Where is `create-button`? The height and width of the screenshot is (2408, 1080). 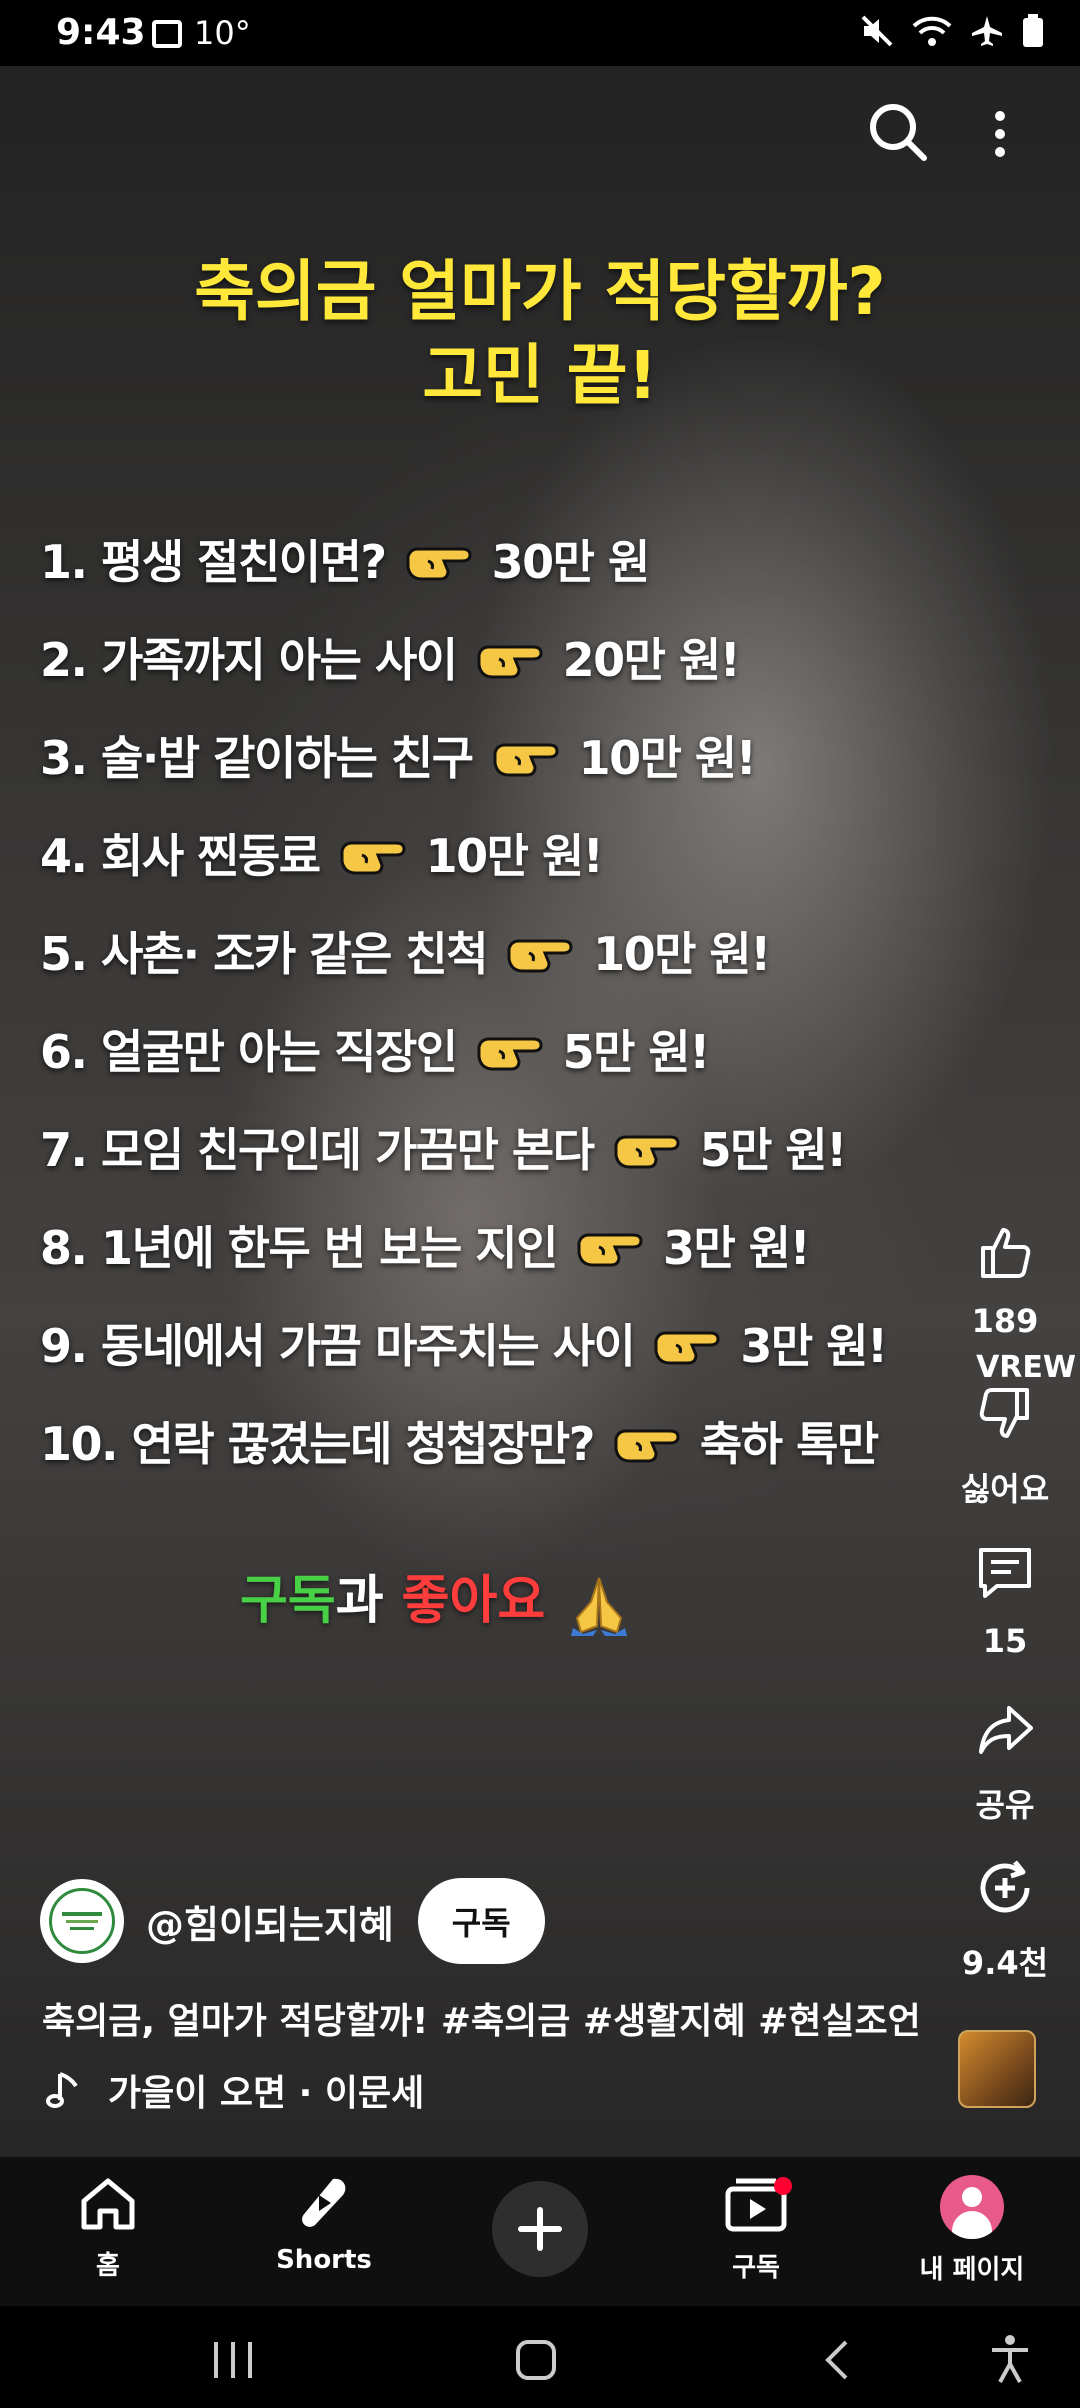 create-button is located at coordinates (540, 2229).